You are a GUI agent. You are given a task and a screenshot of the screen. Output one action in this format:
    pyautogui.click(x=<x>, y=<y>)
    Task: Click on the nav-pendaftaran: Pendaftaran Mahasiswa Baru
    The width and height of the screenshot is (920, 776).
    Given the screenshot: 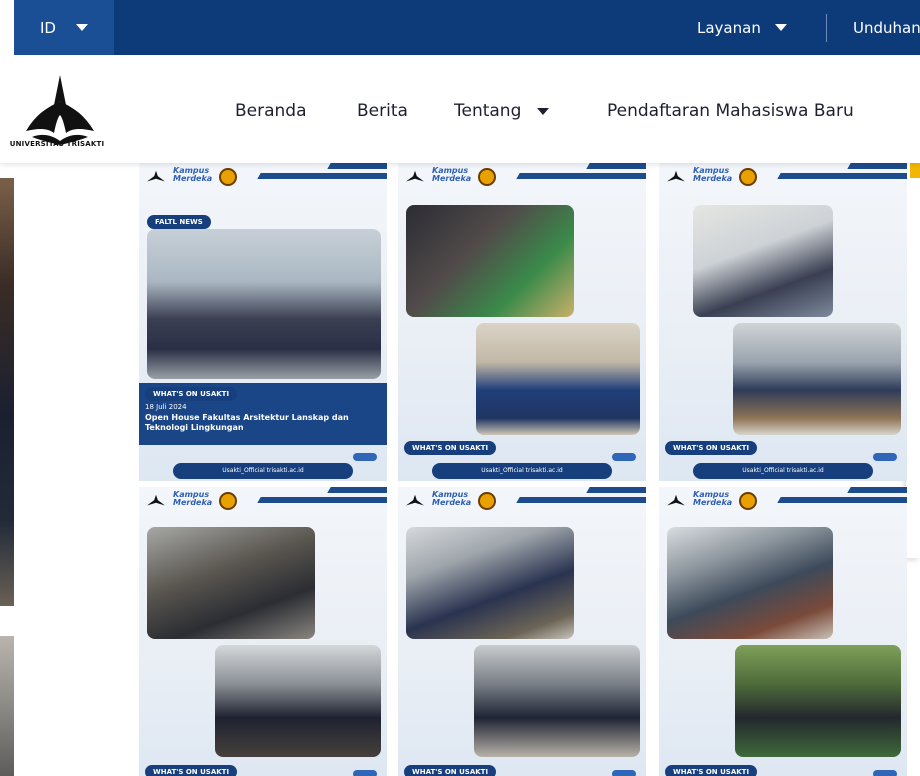 What is the action you would take?
    pyautogui.click(x=730, y=111)
    